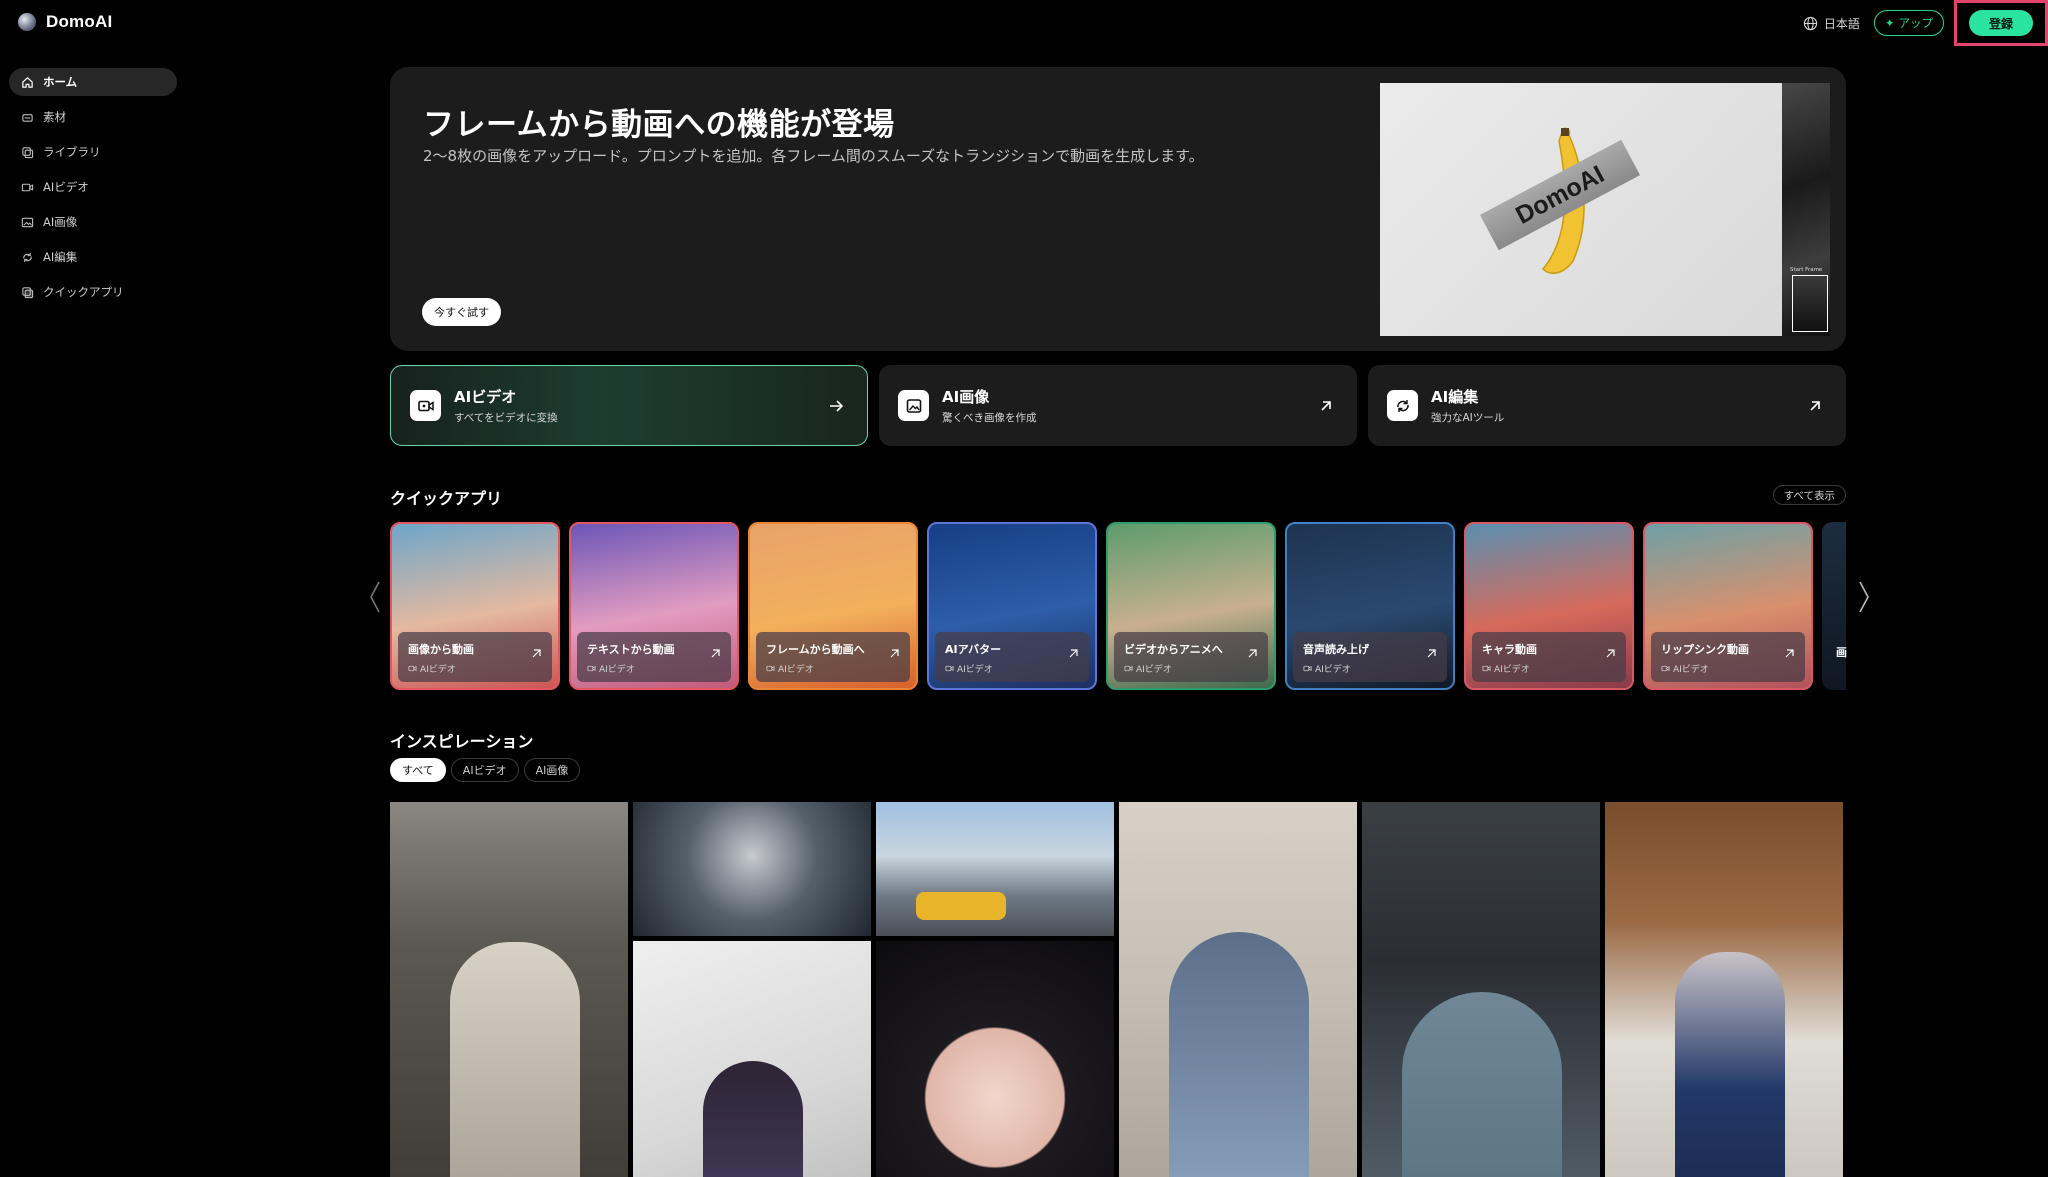 This screenshot has width=2048, height=1177. Describe the element at coordinates (1809, 495) in the screenshot. I see `show-all-button: すべて表示` at that location.